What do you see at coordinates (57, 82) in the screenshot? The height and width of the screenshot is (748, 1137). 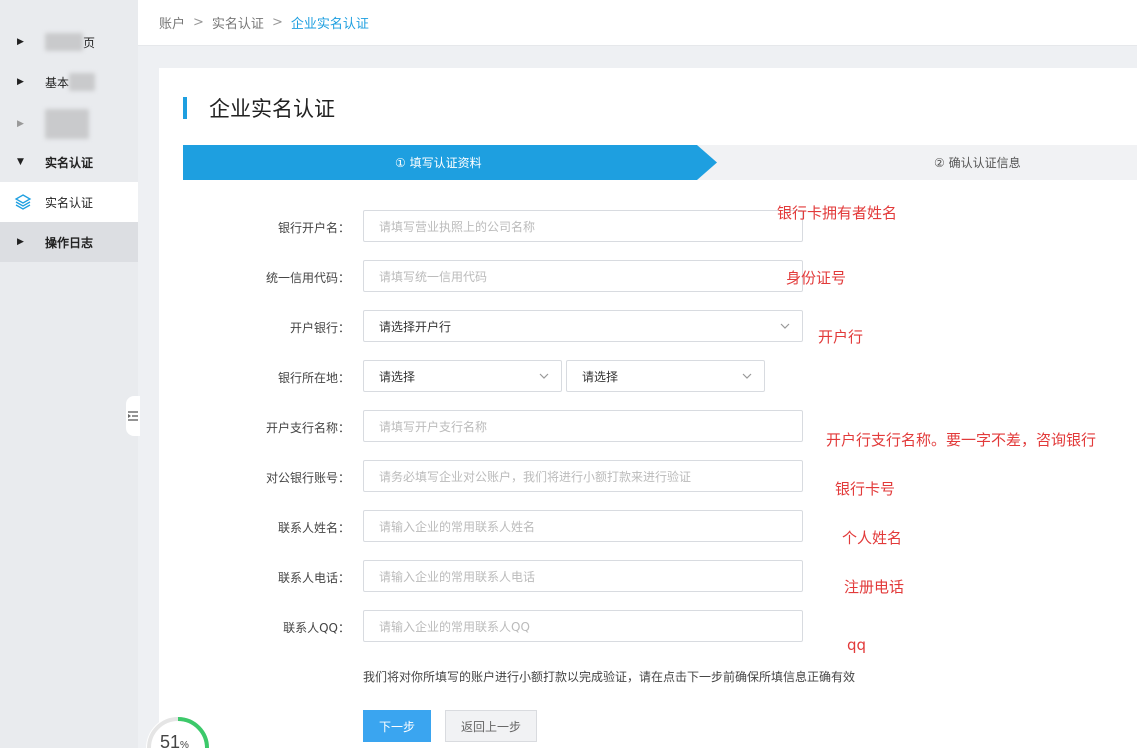 I see `sidebar-item-label: 基本` at bounding box center [57, 82].